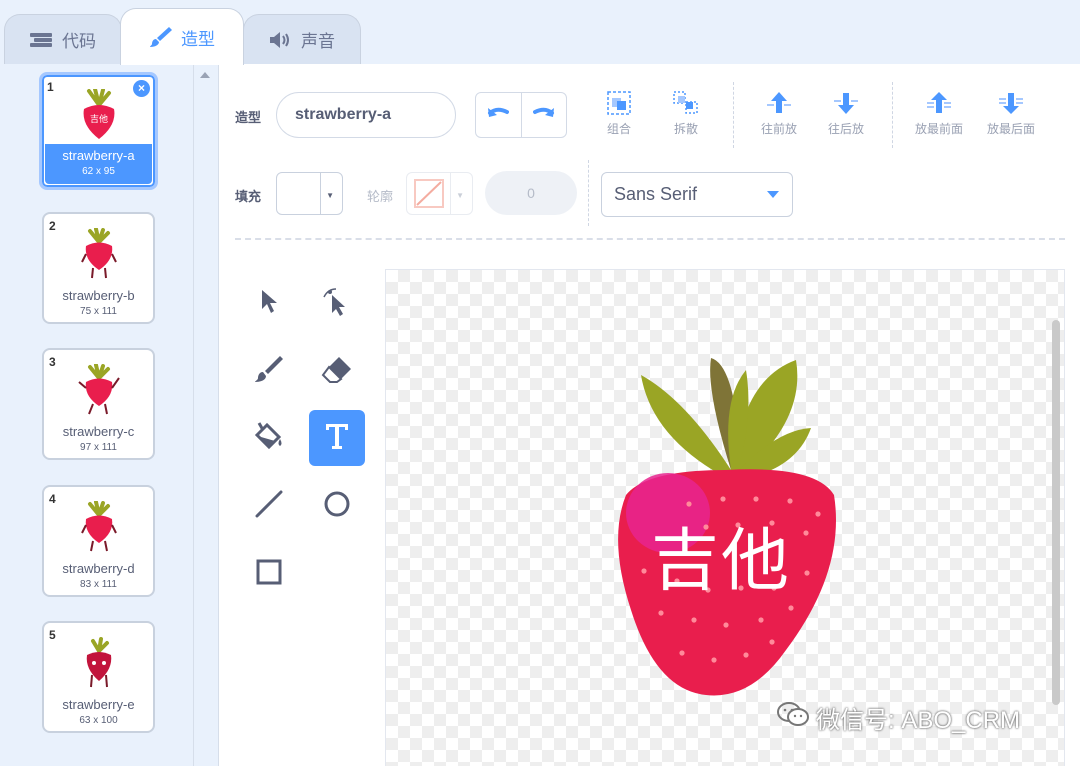 Image resolution: width=1080 pixels, height=766 pixels. I want to click on redo-button, so click(543, 115).